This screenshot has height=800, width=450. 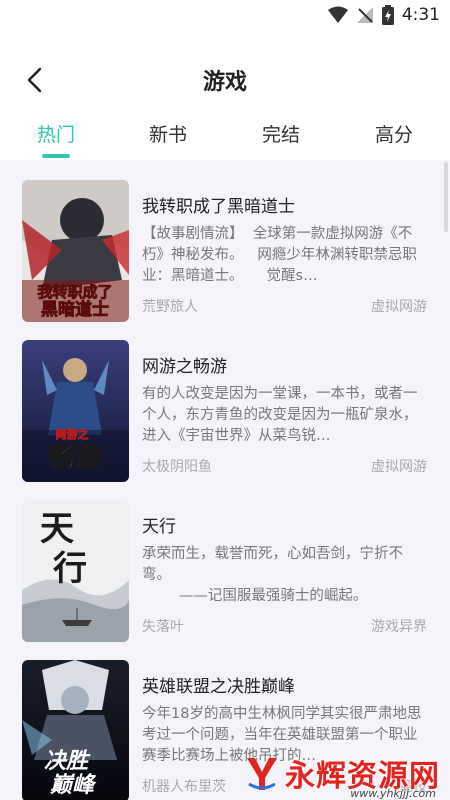 What do you see at coordinates (57, 529) in the screenshot?
I see `cover-text: 天` at bounding box center [57, 529].